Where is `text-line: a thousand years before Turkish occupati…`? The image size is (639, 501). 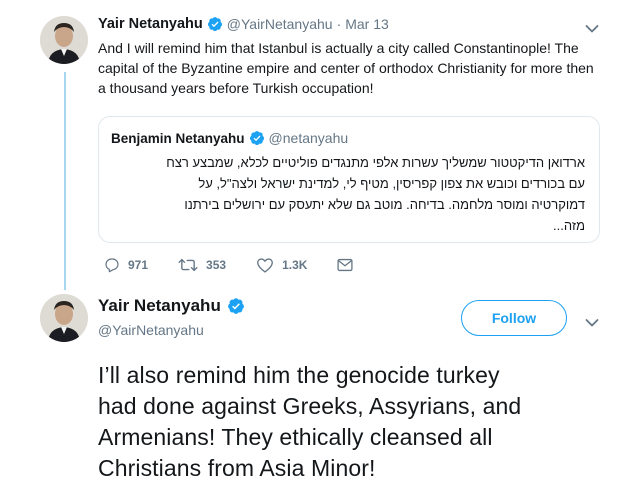
text-line: a thousand years before Turkish occupati… is located at coordinates (236, 88).